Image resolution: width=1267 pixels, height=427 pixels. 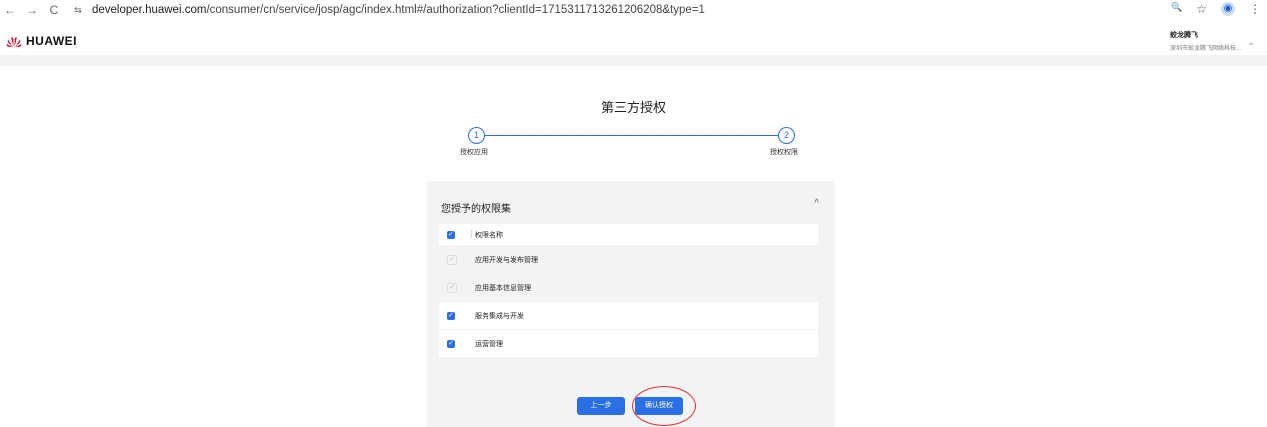 What do you see at coordinates (784, 152) in the screenshot?
I see `step-2-label: 授权权限` at bounding box center [784, 152].